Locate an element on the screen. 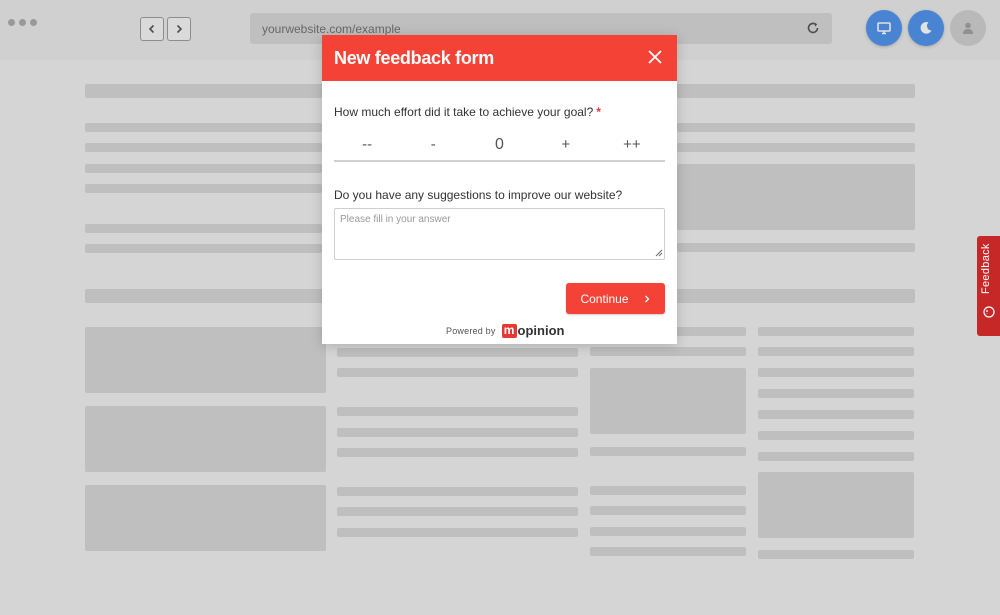 This screenshot has width=1000, height=615. suggestion-answer-field is located at coordinates (499, 234).